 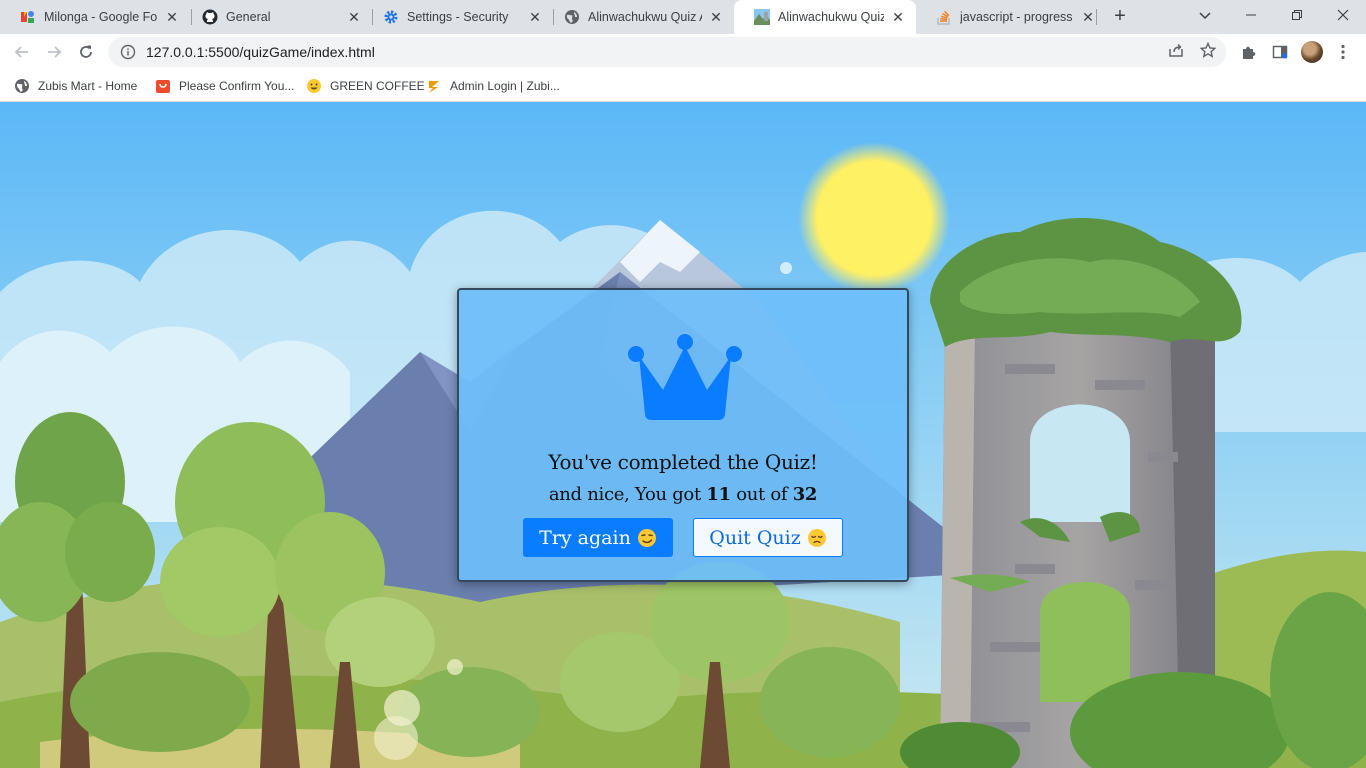 I want to click on stackoverflow-icon, so click(x=944, y=17).